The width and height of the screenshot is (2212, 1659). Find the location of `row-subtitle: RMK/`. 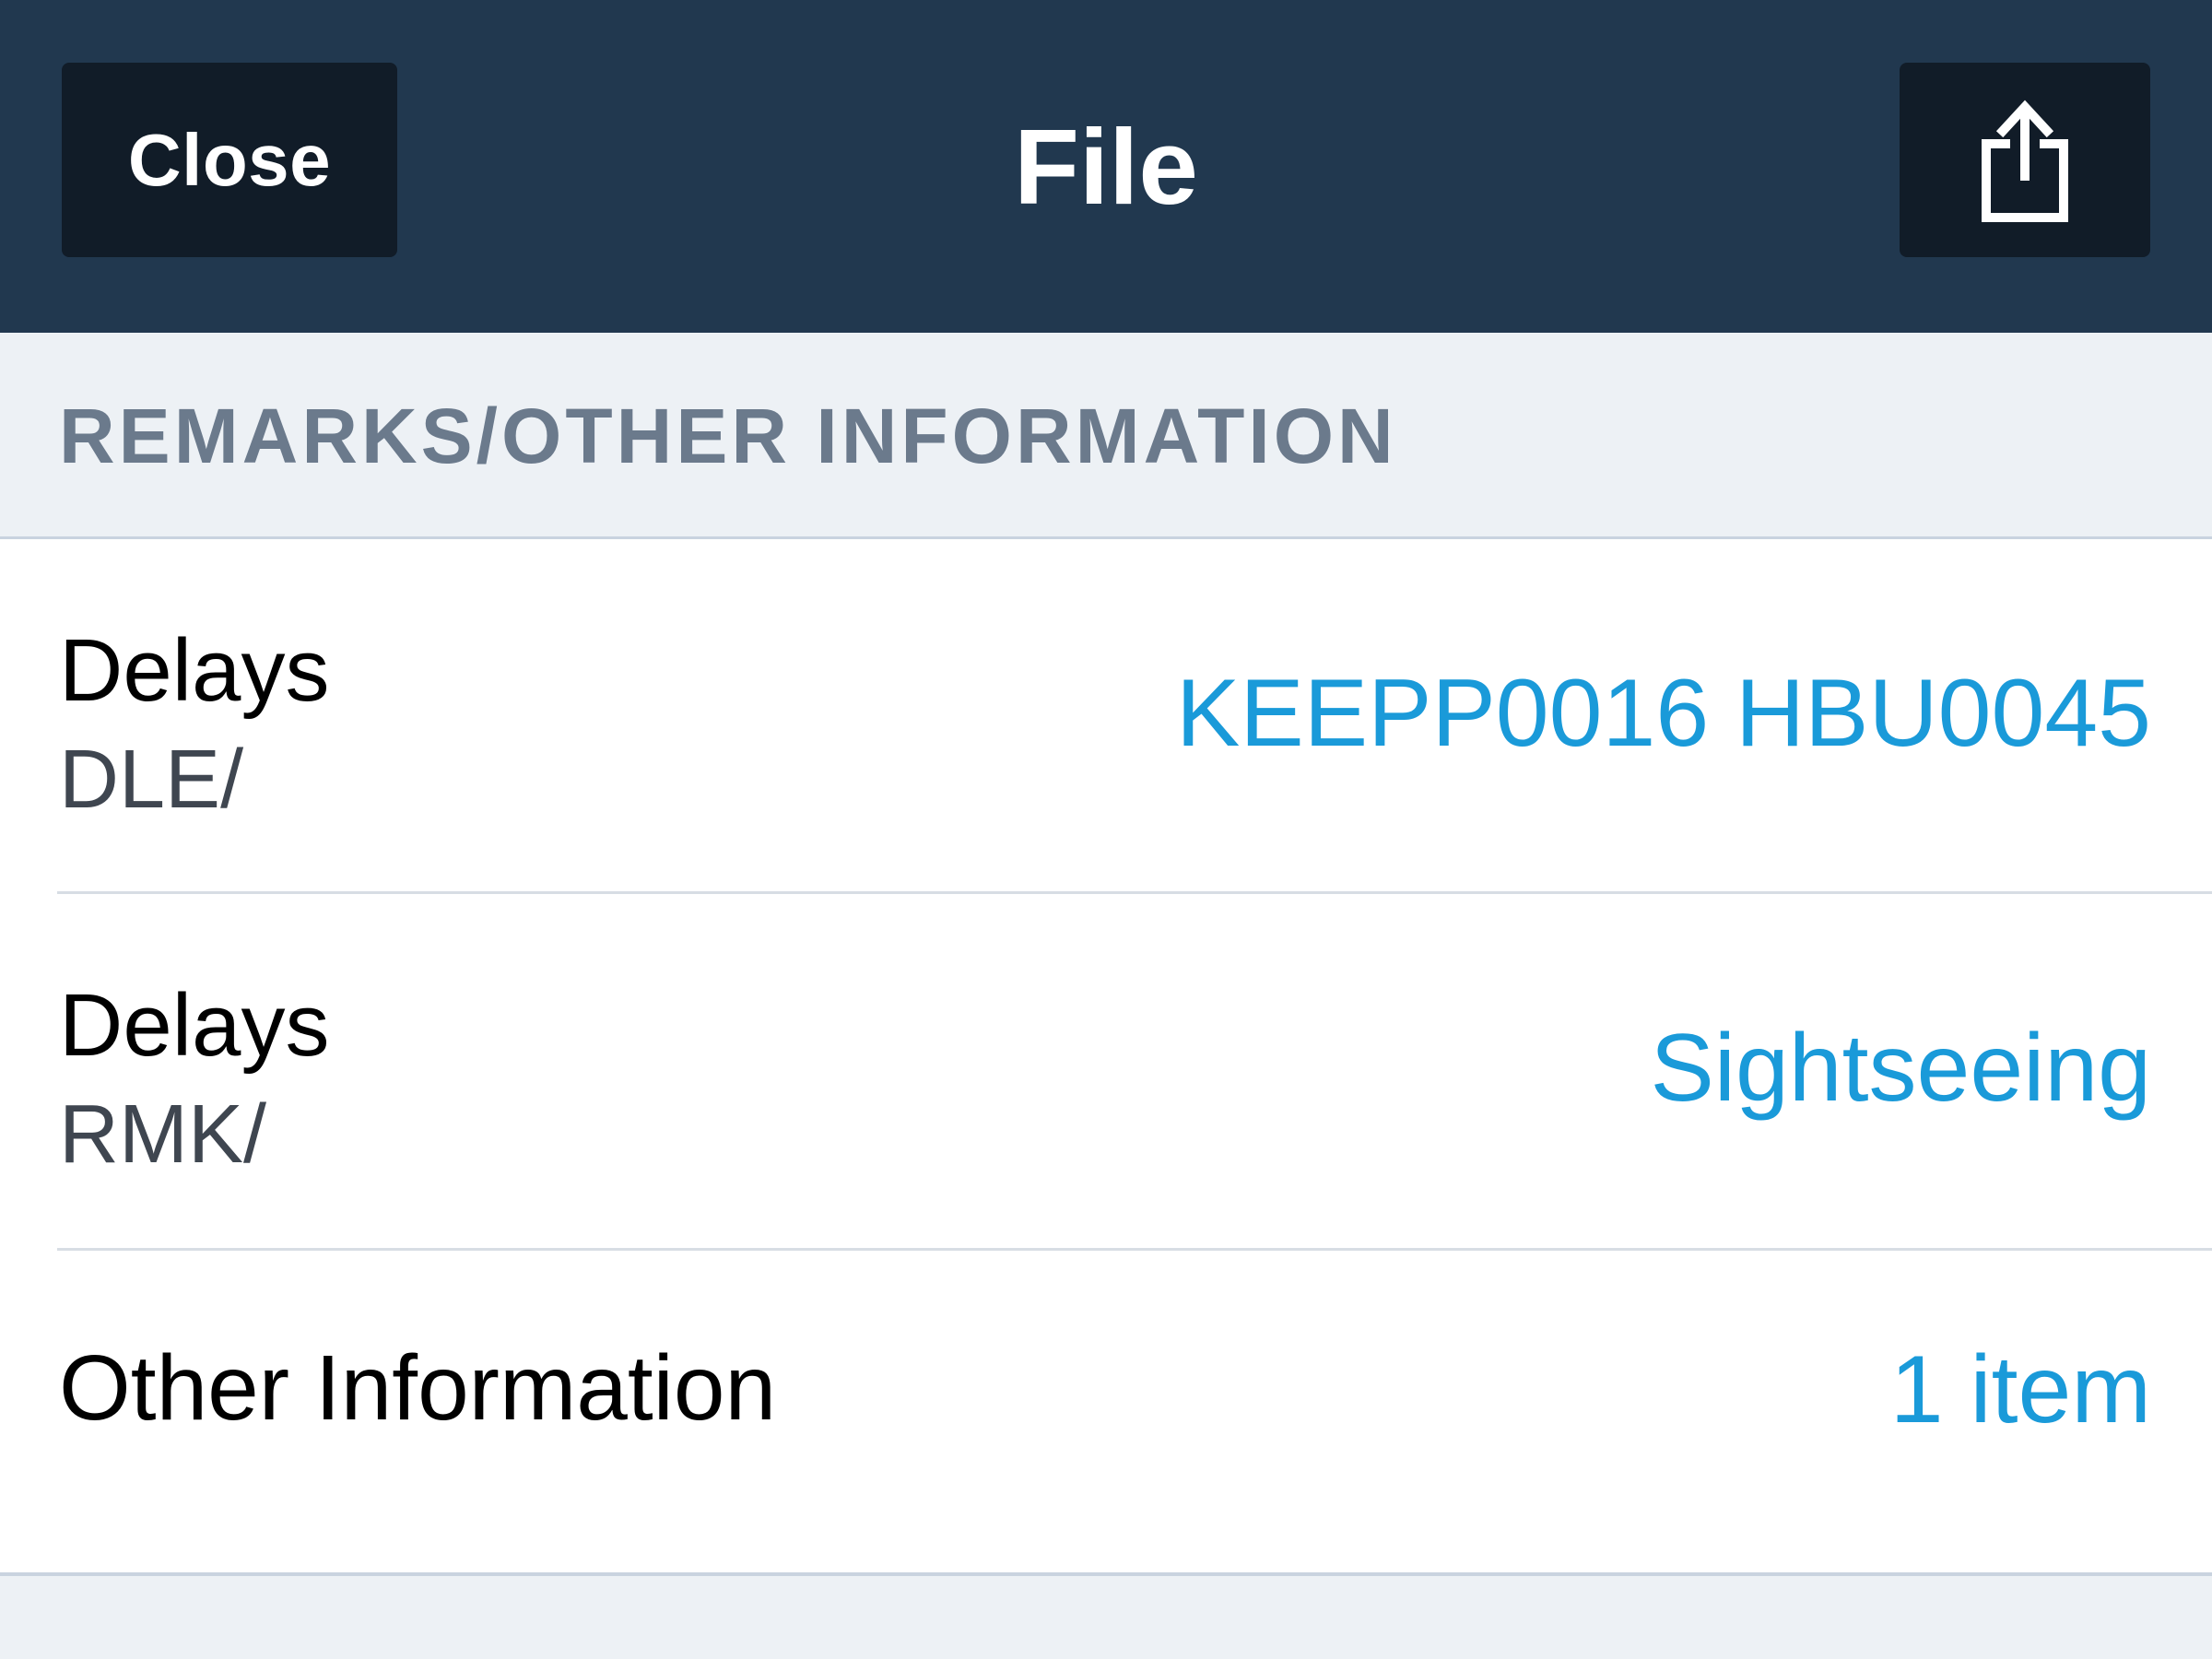

row-subtitle: RMK/ is located at coordinates (162, 1134).